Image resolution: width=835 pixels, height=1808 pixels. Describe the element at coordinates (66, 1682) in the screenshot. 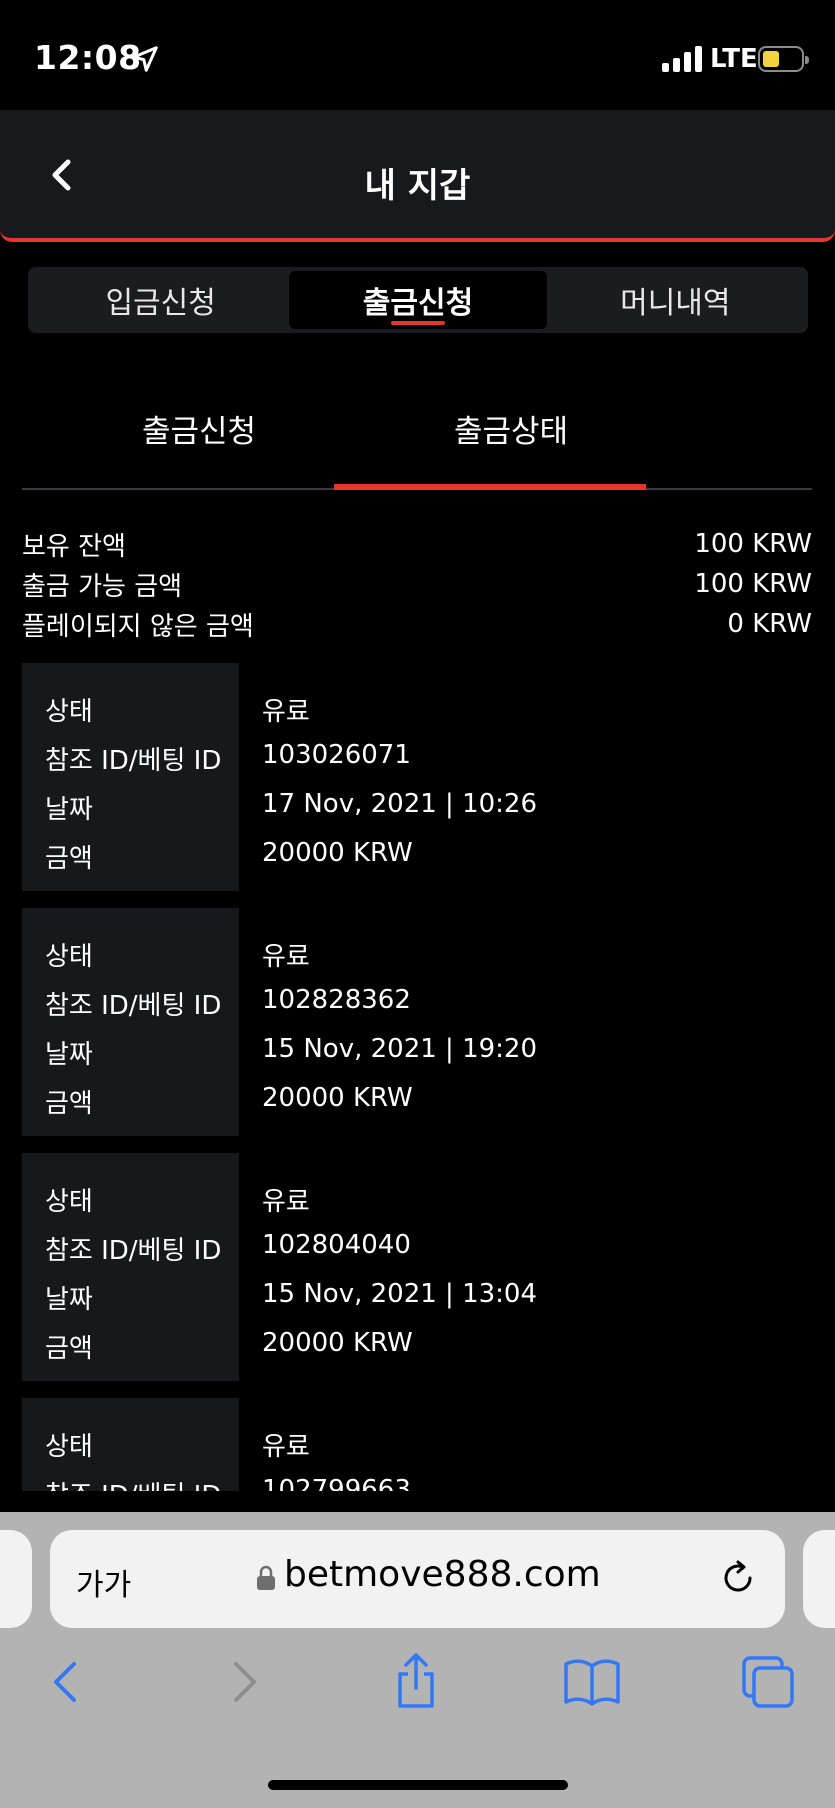

I see `browser-back-icon` at that location.